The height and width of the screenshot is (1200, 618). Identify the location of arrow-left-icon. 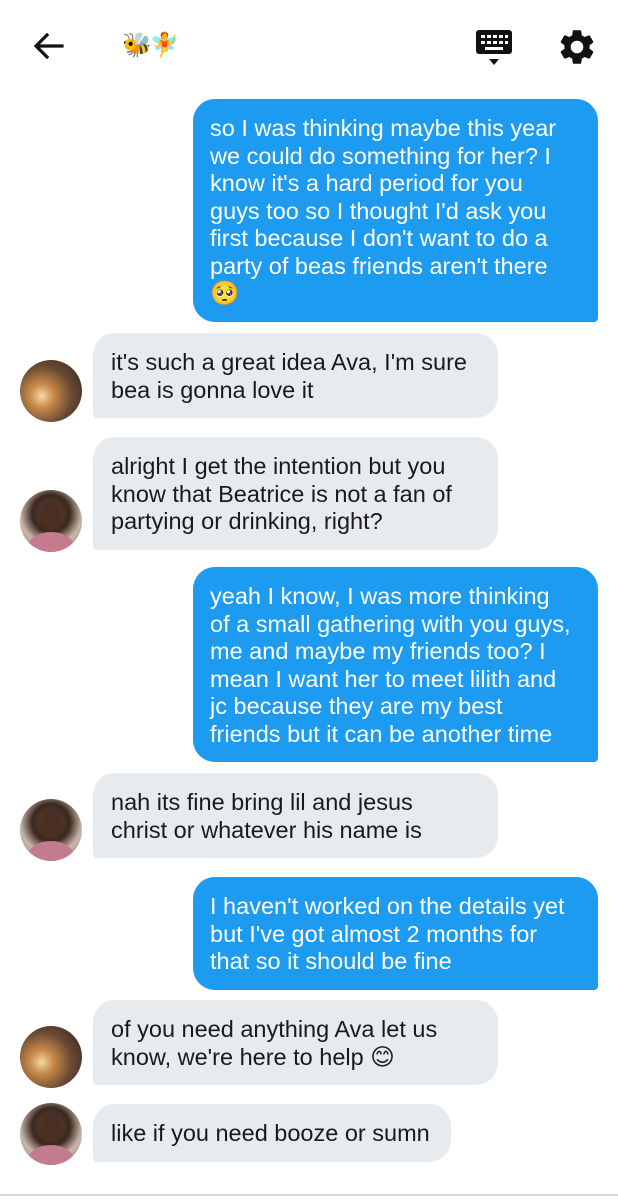
(48, 46).